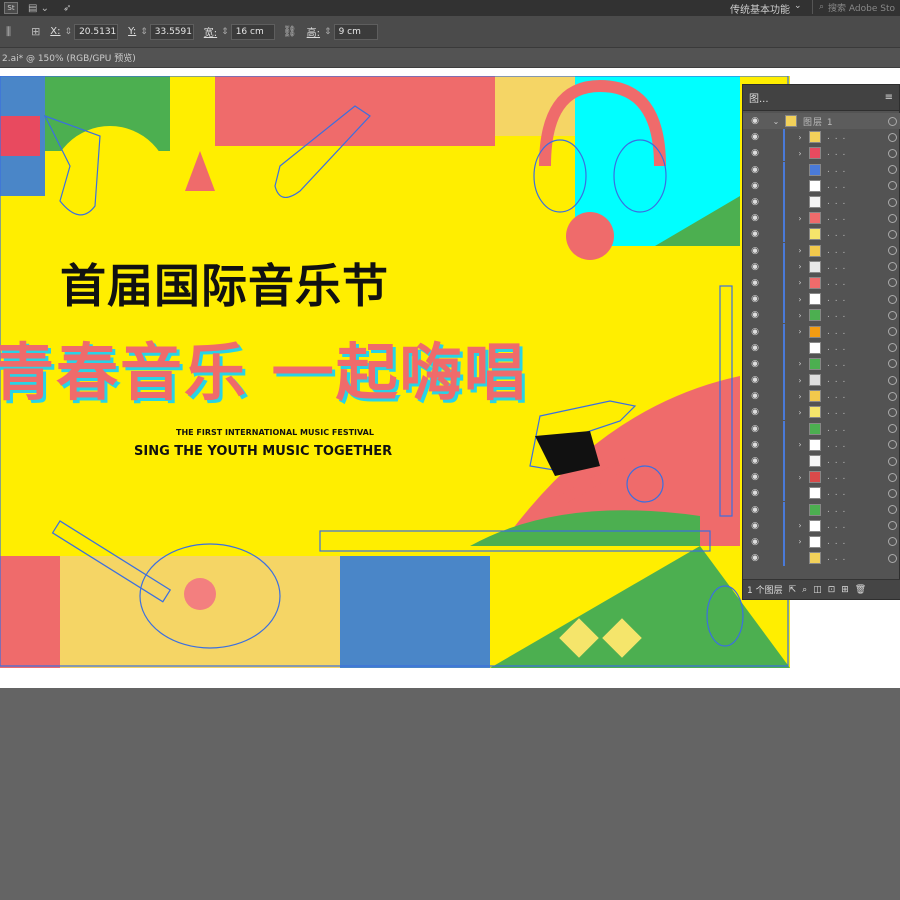 The height and width of the screenshot is (900, 900). Describe the element at coordinates (760, 8) in the screenshot. I see `workspace-switcher: 传统基本功能` at that location.